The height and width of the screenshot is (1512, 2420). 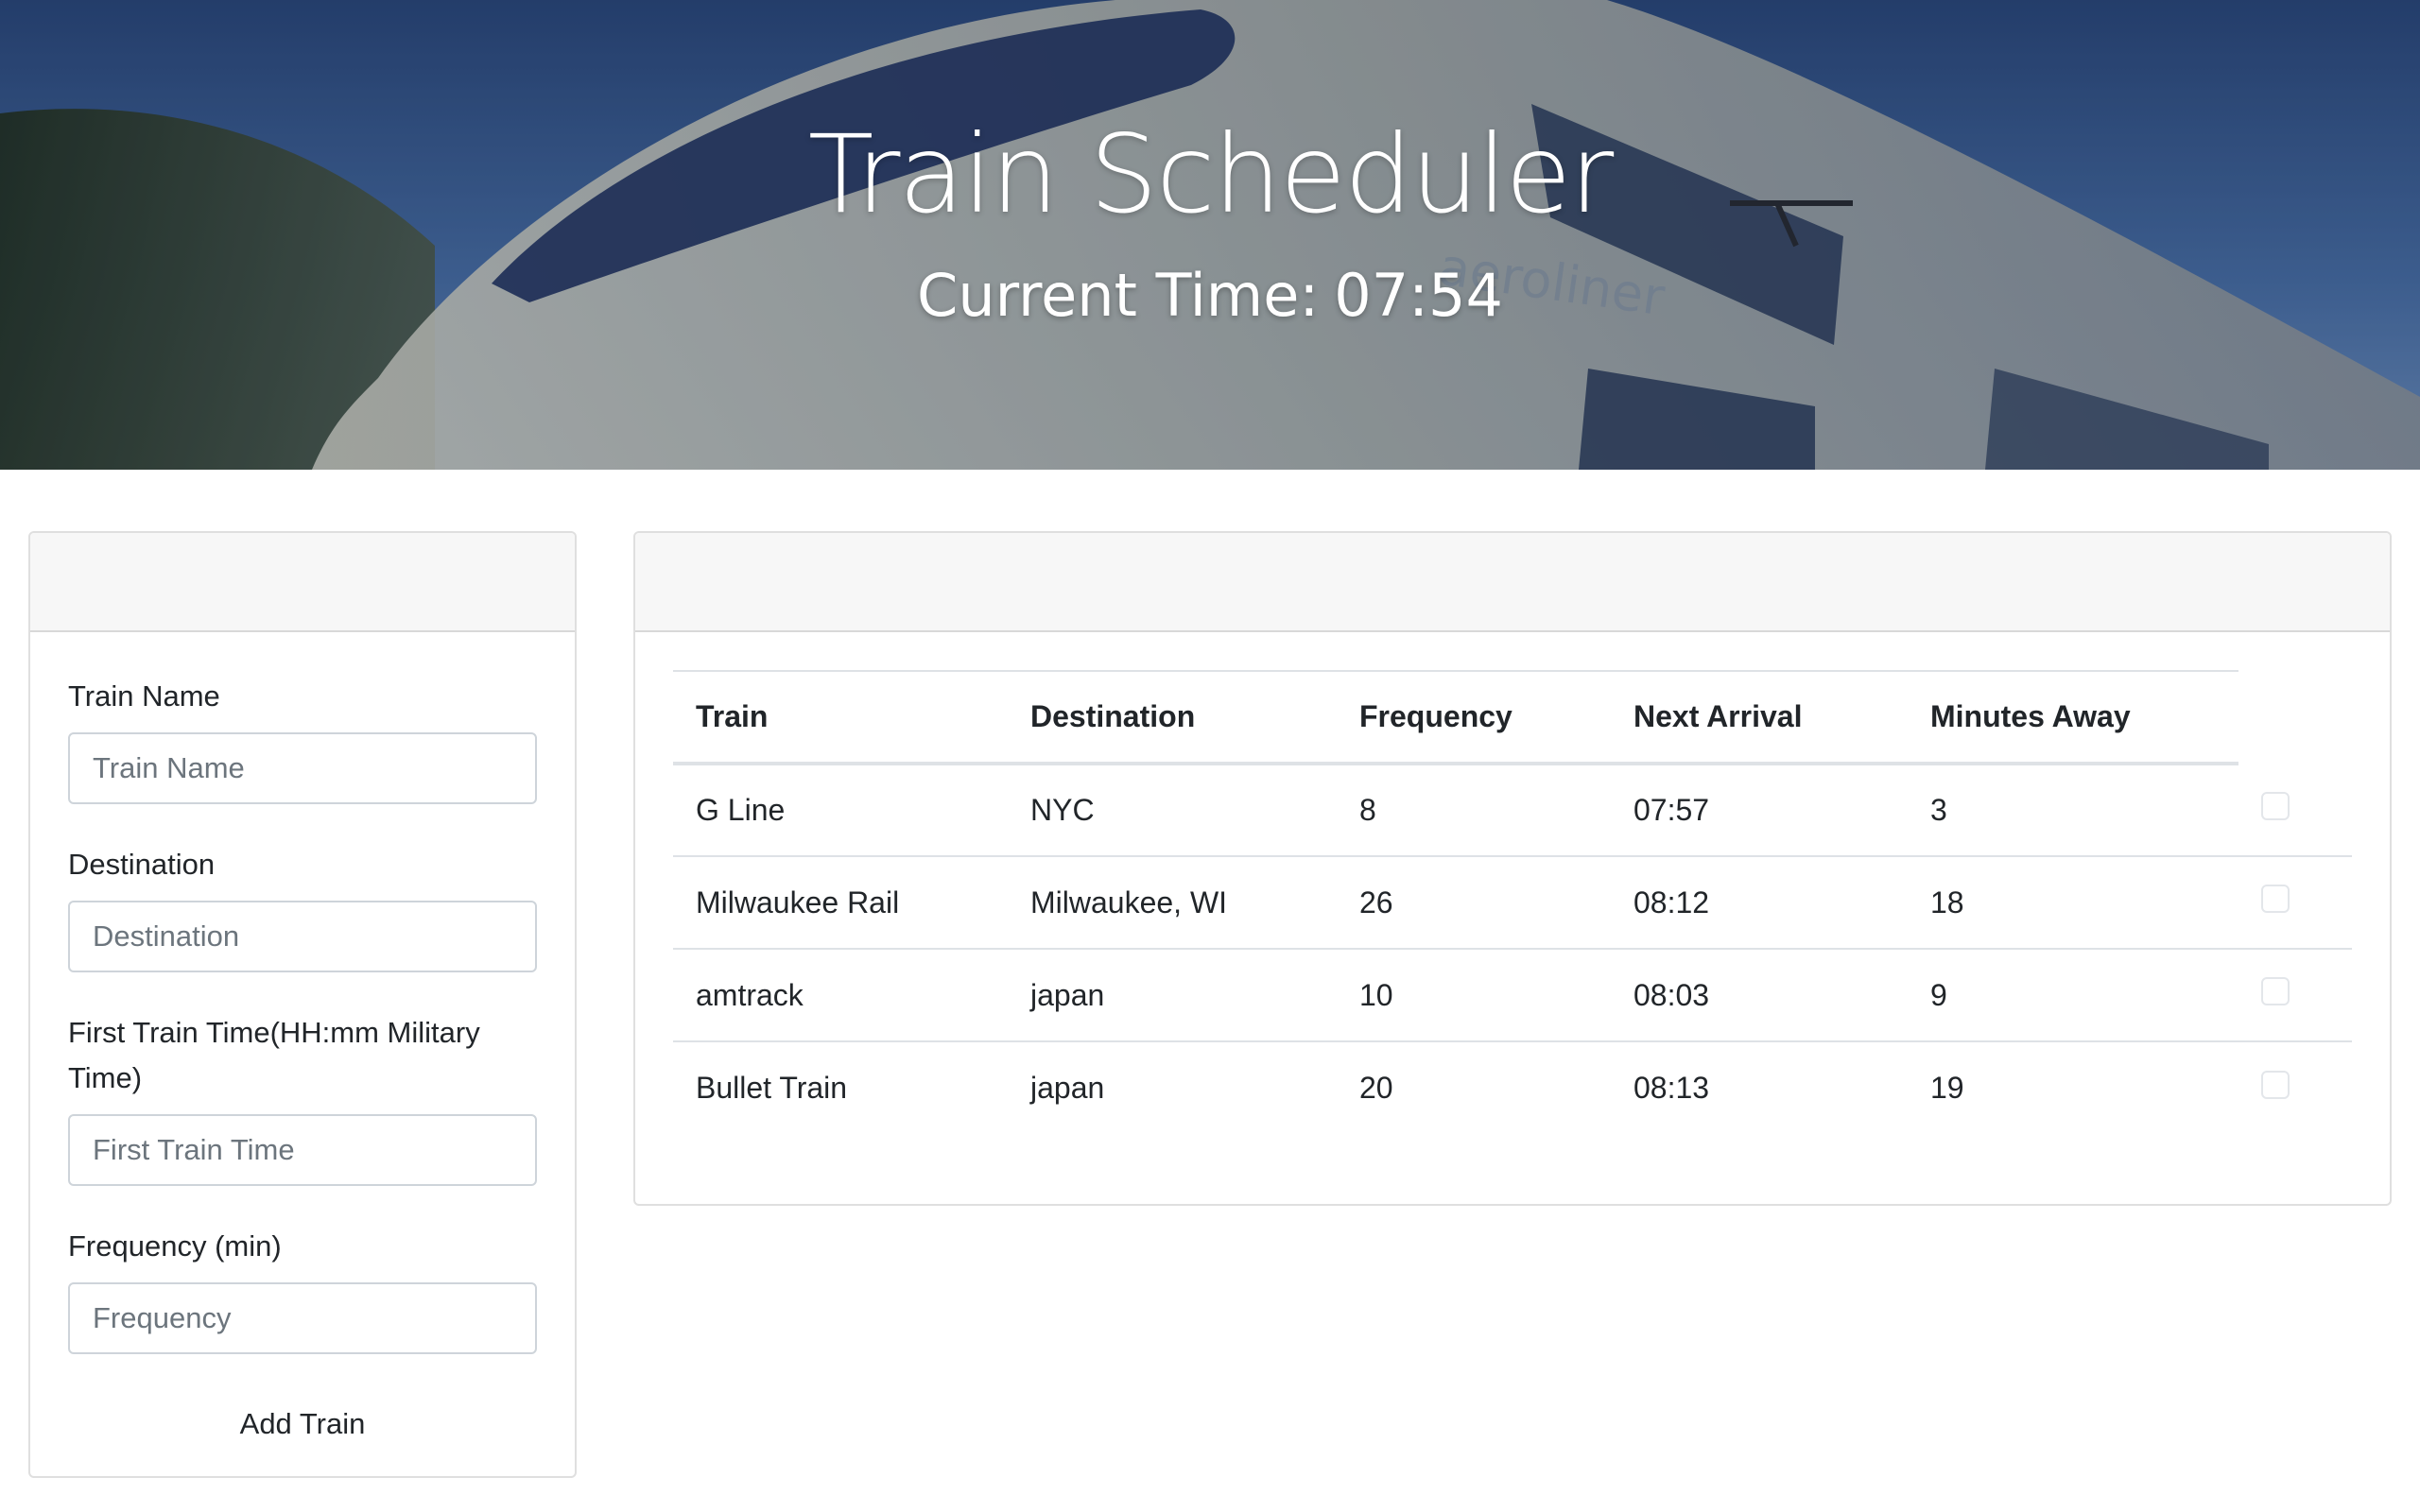 What do you see at coordinates (1759, 810) in the screenshot?
I see `cell-next-arrival: 07:57` at bounding box center [1759, 810].